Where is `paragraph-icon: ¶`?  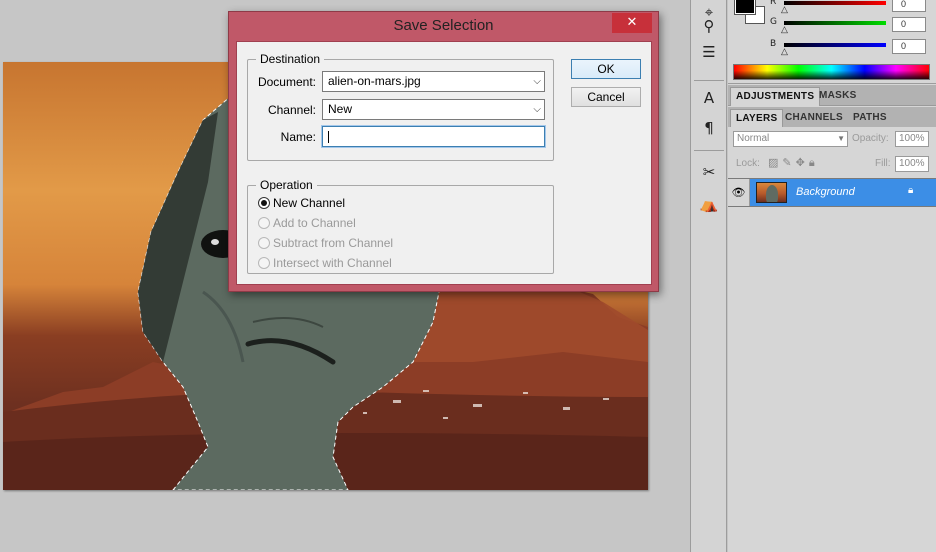
paragraph-icon: ¶ is located at coordinates (709, 128).